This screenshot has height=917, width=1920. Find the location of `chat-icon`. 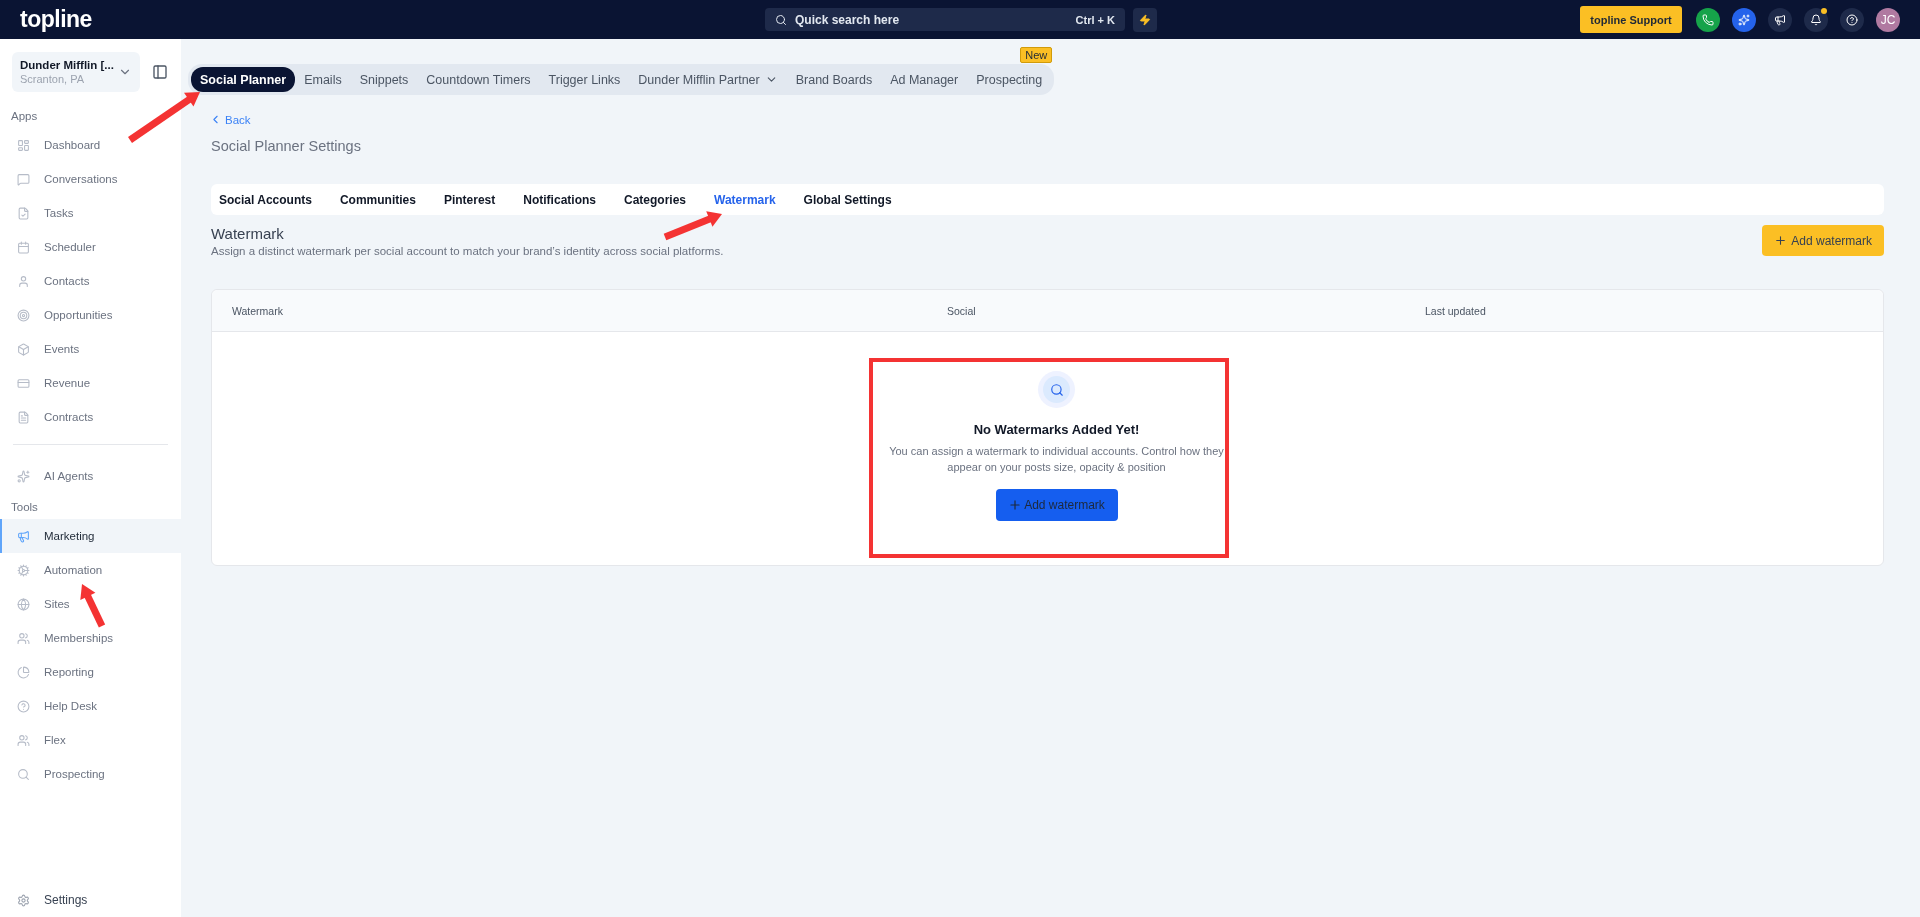

chat-icon is located at coordinates (23, 179).